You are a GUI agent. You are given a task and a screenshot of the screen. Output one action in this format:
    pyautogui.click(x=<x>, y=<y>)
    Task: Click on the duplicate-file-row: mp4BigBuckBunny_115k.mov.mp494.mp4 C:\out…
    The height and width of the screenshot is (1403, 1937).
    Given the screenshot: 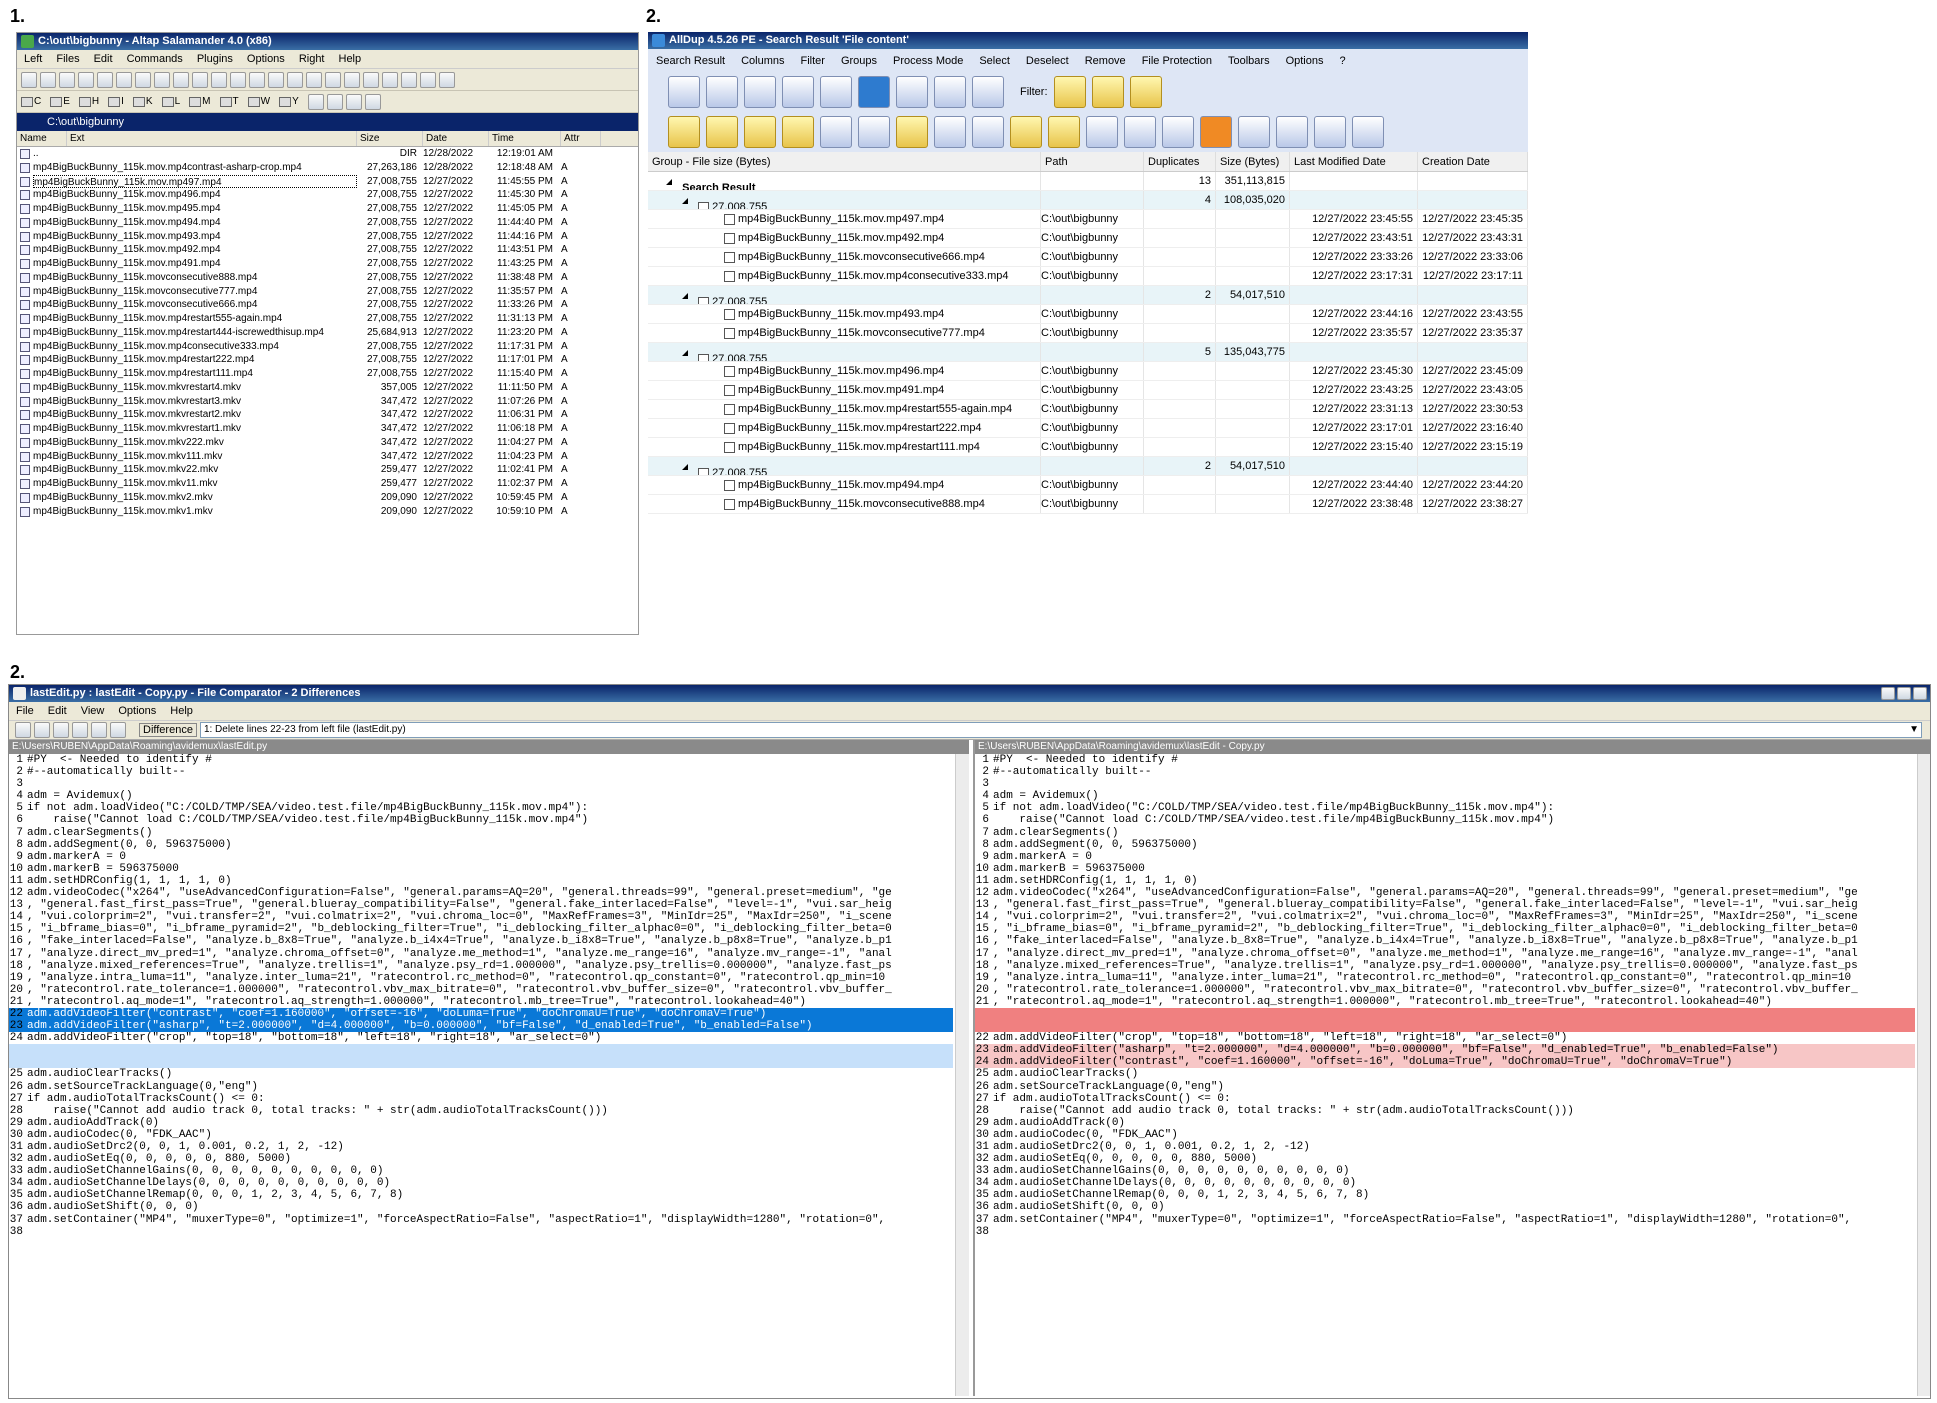 What is the action you would take?
    pyautogui.click(x=1088, y=485)
    